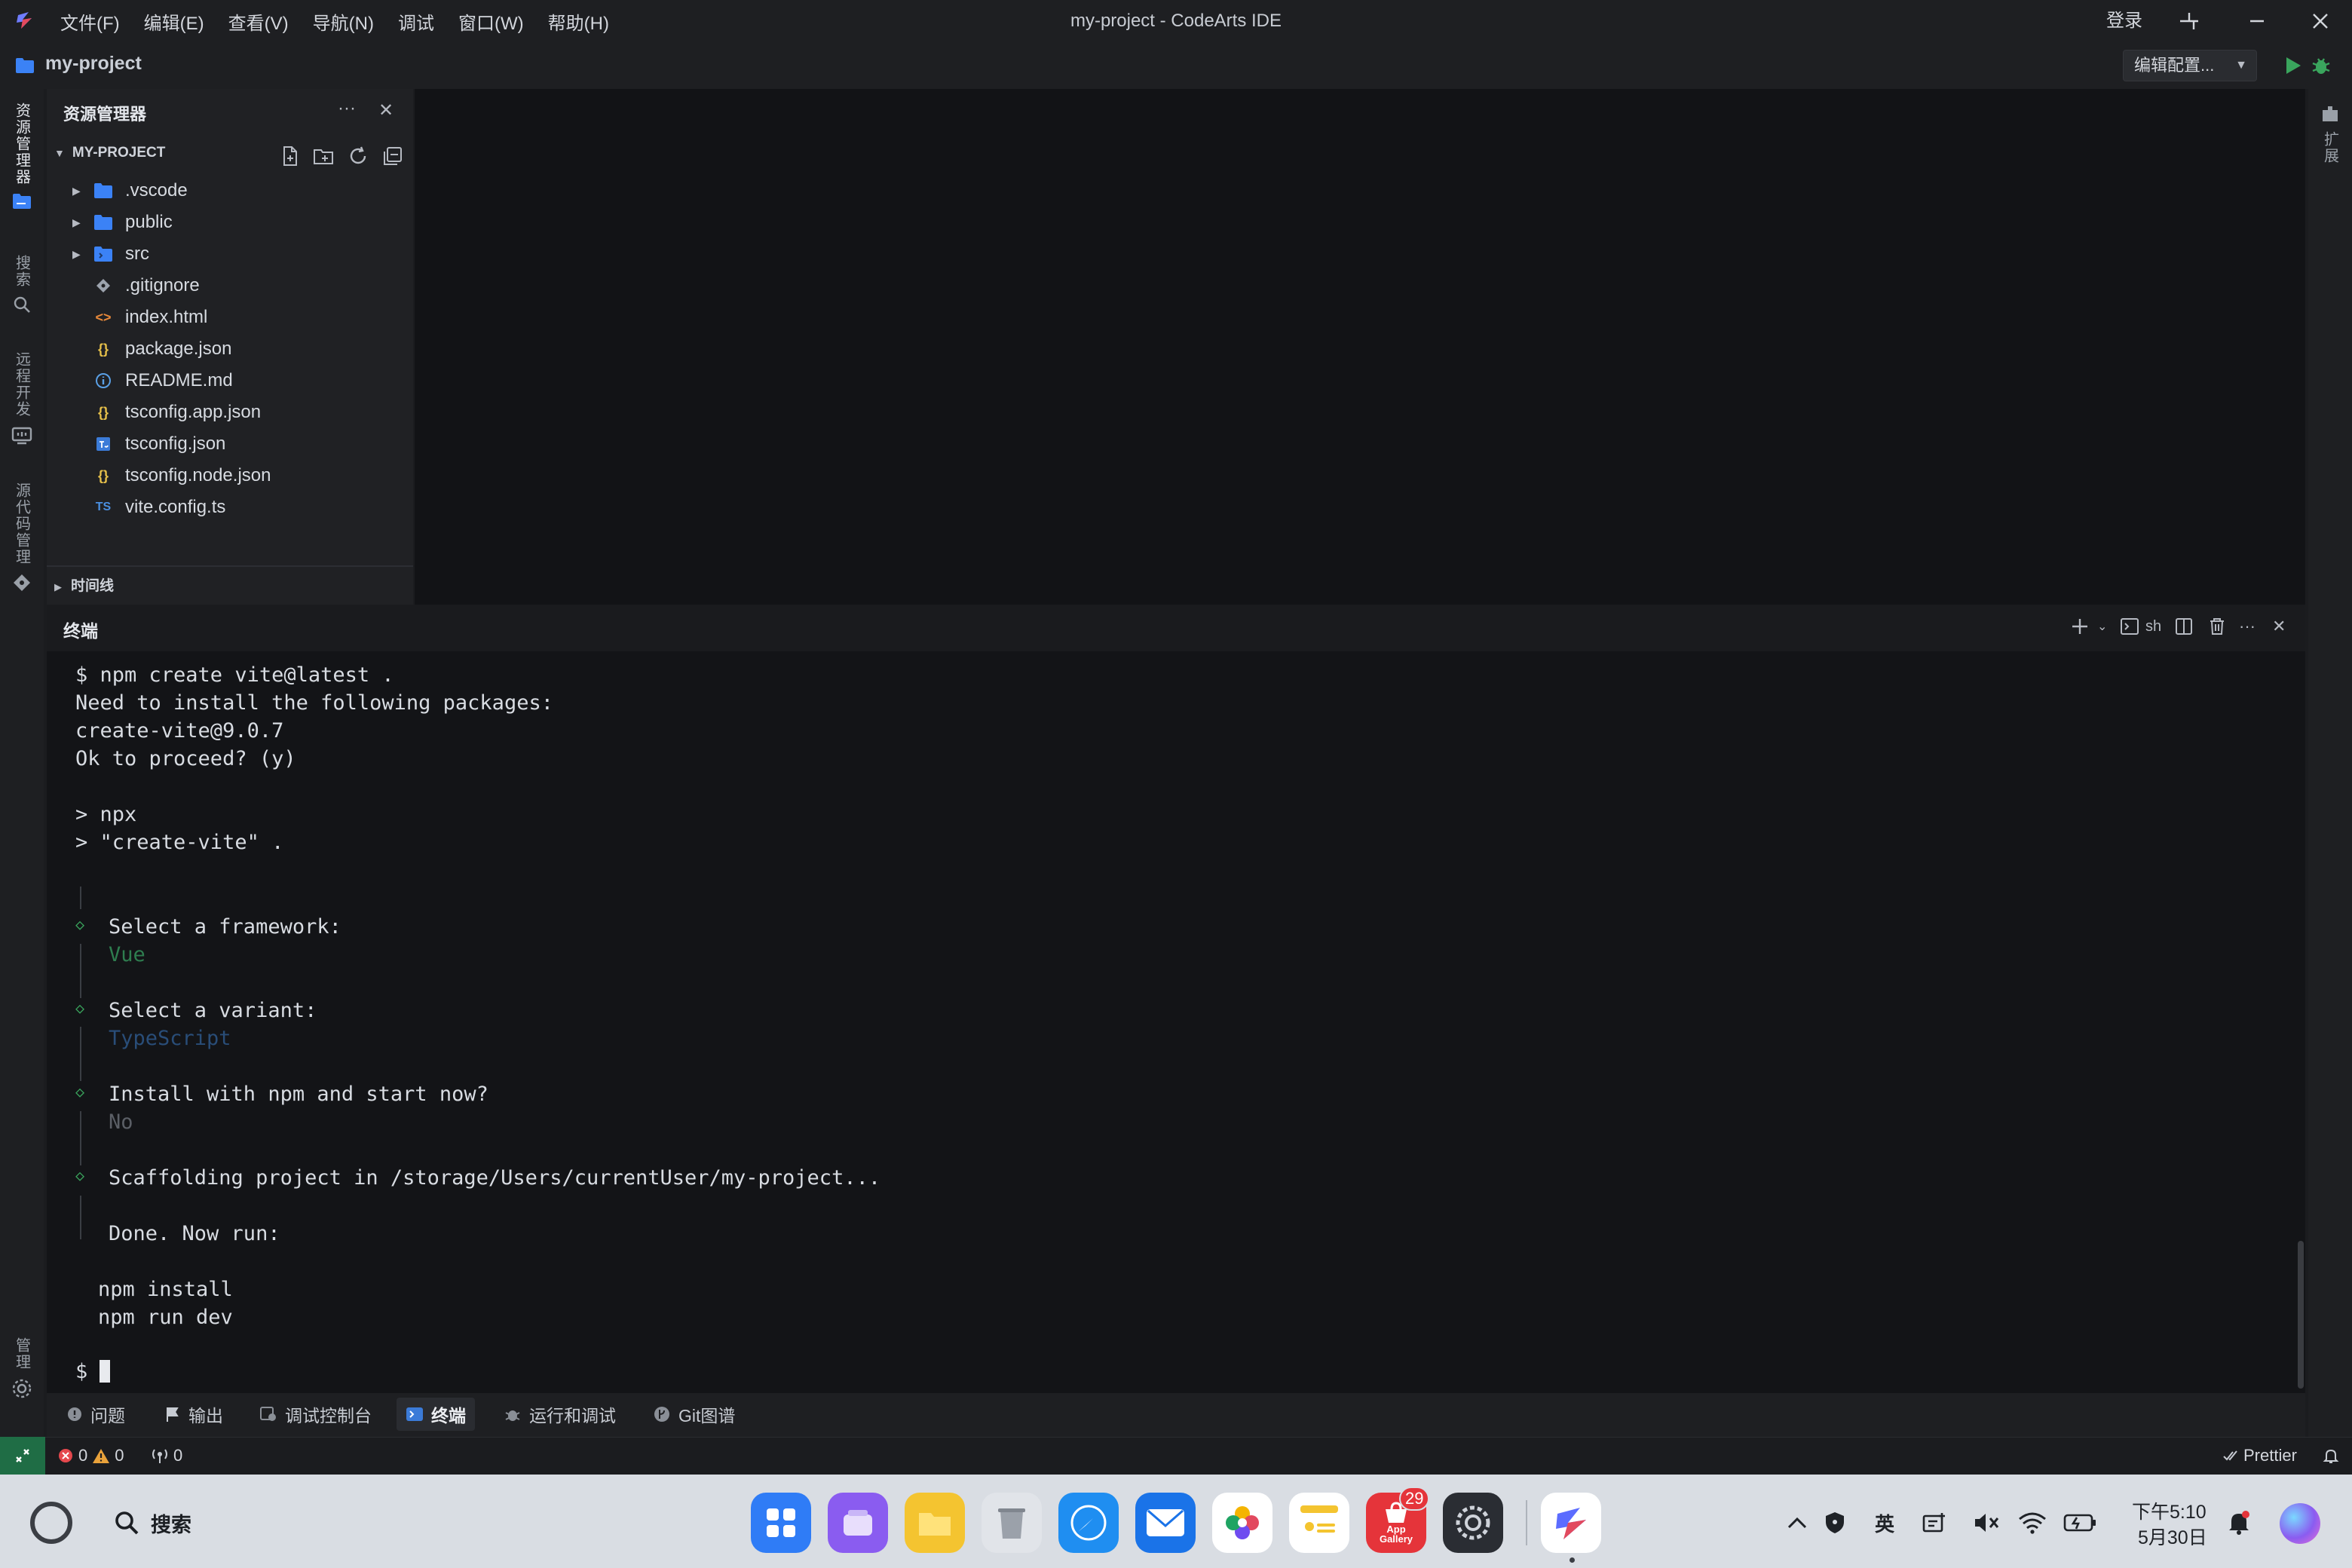 This screenshot has width=2352, height=1568. What do you see at coordinates (416, 21) in the screenshot?
I see `menu-debug: 调试` at bounding box center [416, 21].